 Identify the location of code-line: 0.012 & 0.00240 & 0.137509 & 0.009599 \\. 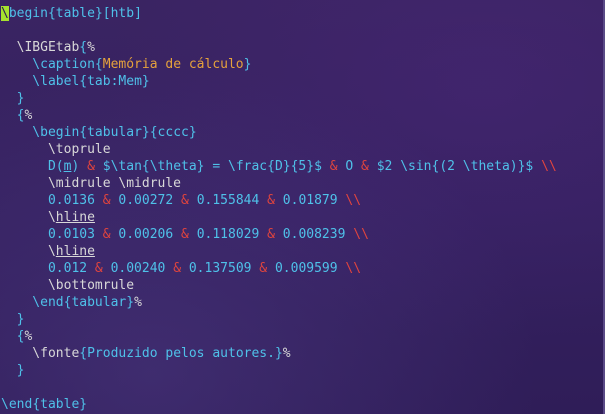
(301, 268).